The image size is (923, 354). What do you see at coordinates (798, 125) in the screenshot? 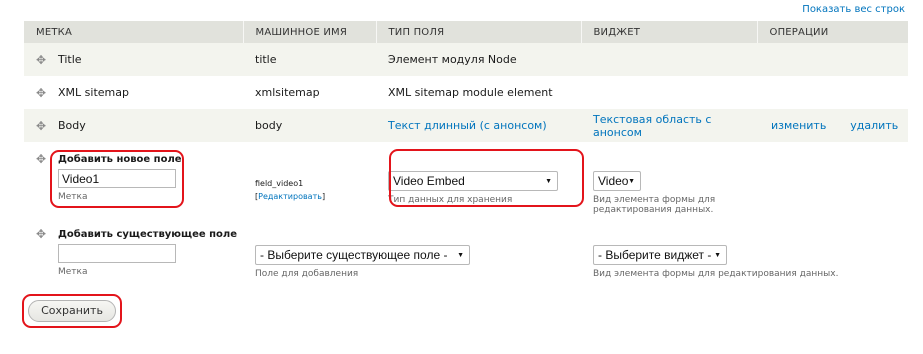
I see `edit-link: изменить` at bounding box center [798, 125].